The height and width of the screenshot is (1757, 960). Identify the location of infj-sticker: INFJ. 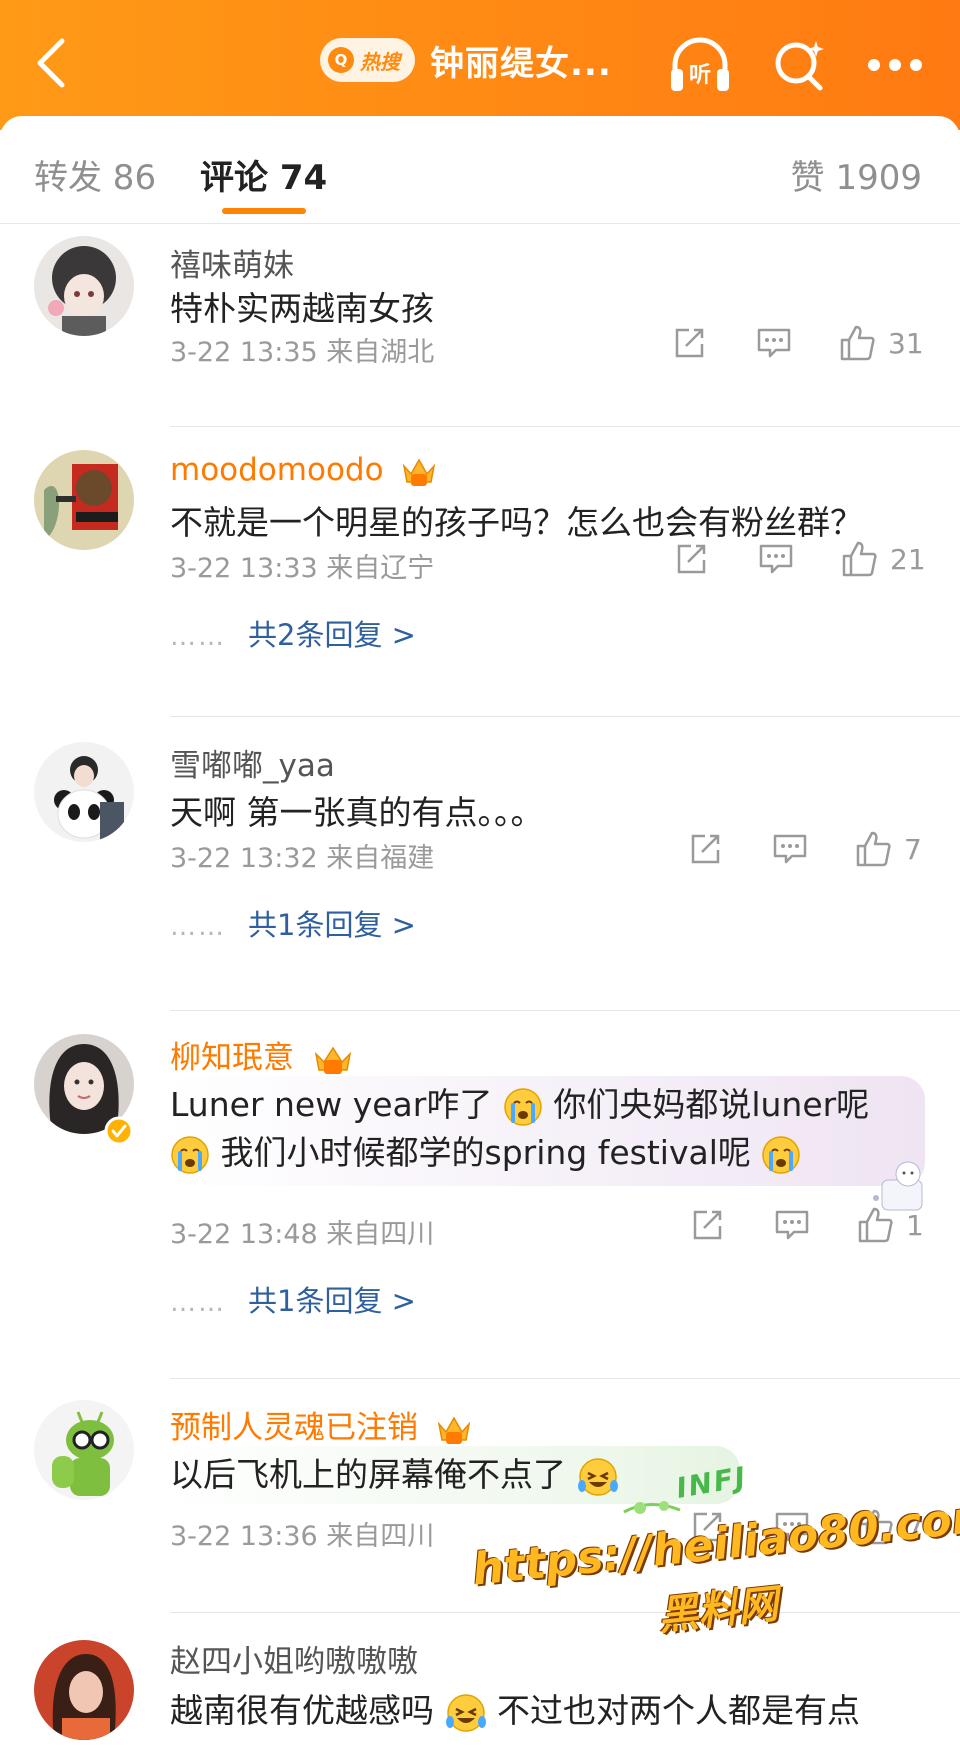
(685, 1490).